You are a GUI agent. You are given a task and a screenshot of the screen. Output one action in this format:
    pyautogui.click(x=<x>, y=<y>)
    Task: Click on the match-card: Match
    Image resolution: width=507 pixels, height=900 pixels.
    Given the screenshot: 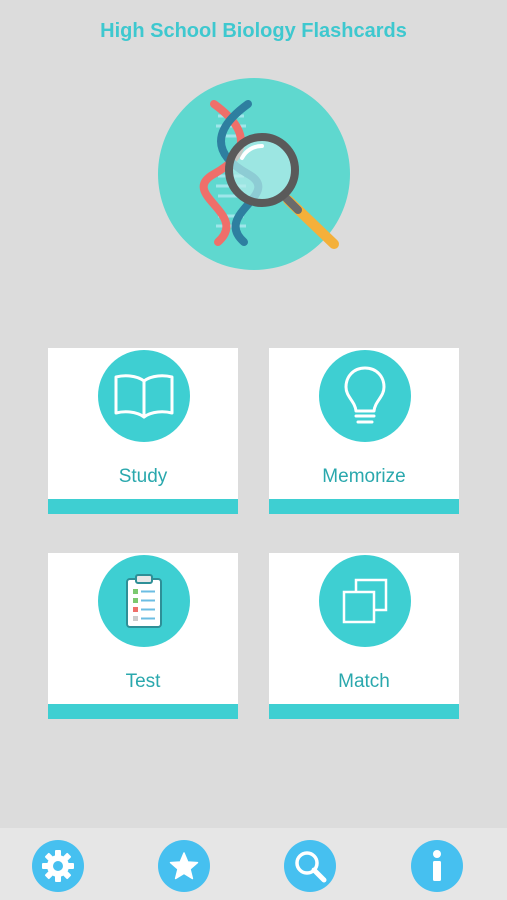 What is the action you would take?
    pyautogui.click(x=364, y=636)
    